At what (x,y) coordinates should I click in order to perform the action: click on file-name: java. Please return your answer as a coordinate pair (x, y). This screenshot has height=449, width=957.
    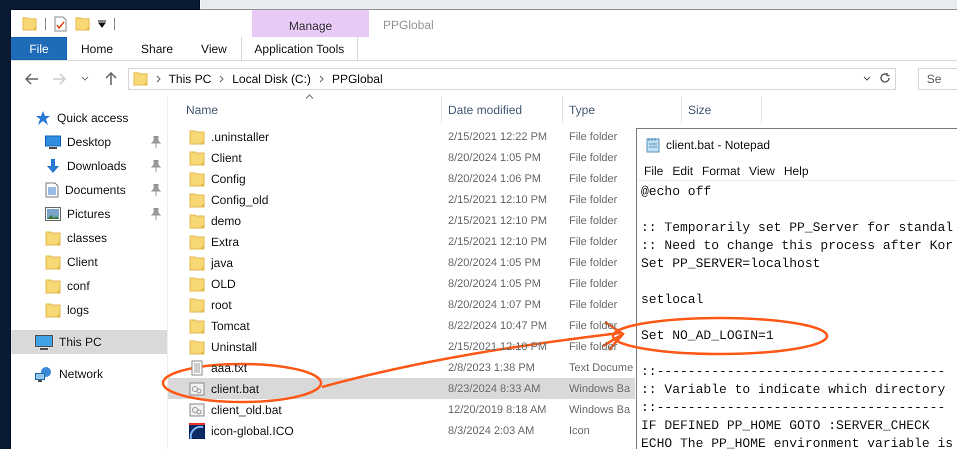
    Looking at the image, I should click on (222, 263).